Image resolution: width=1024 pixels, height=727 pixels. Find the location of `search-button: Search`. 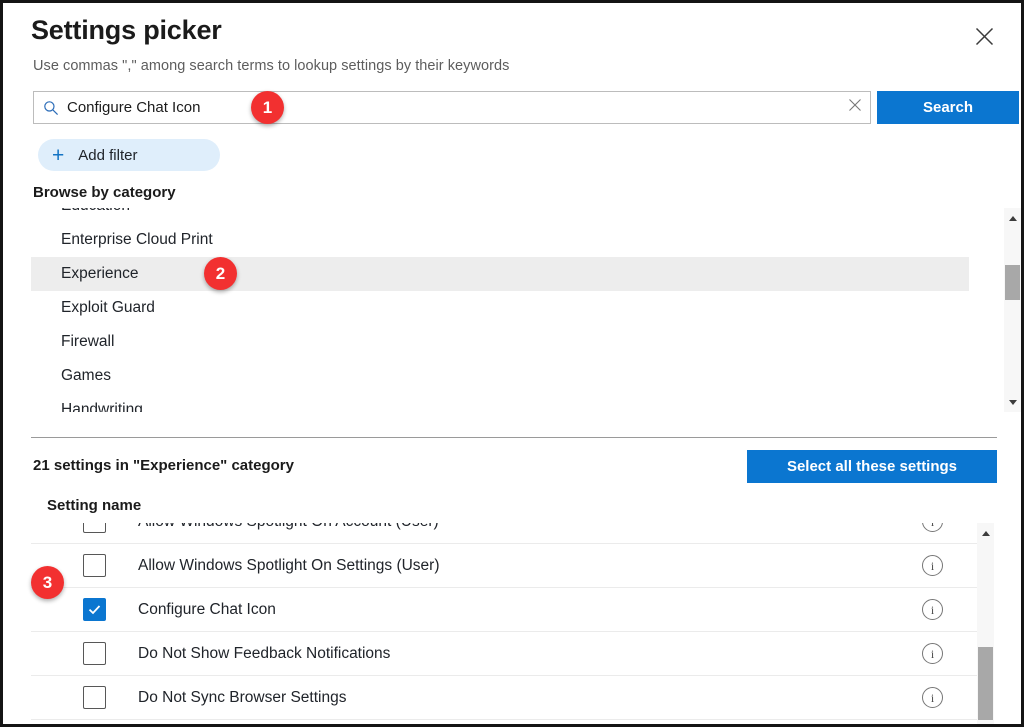

search-button: Search is located at coordinates (948, 107).